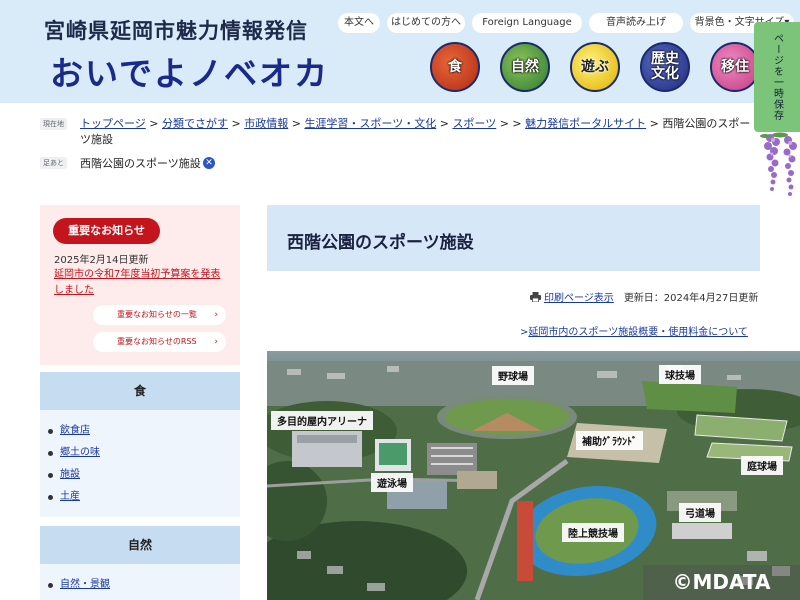 This screenshot has height=600, width=800. I want to click on notice-rss-button: 重要なお知らせのRSS ›, so click(159, 342).